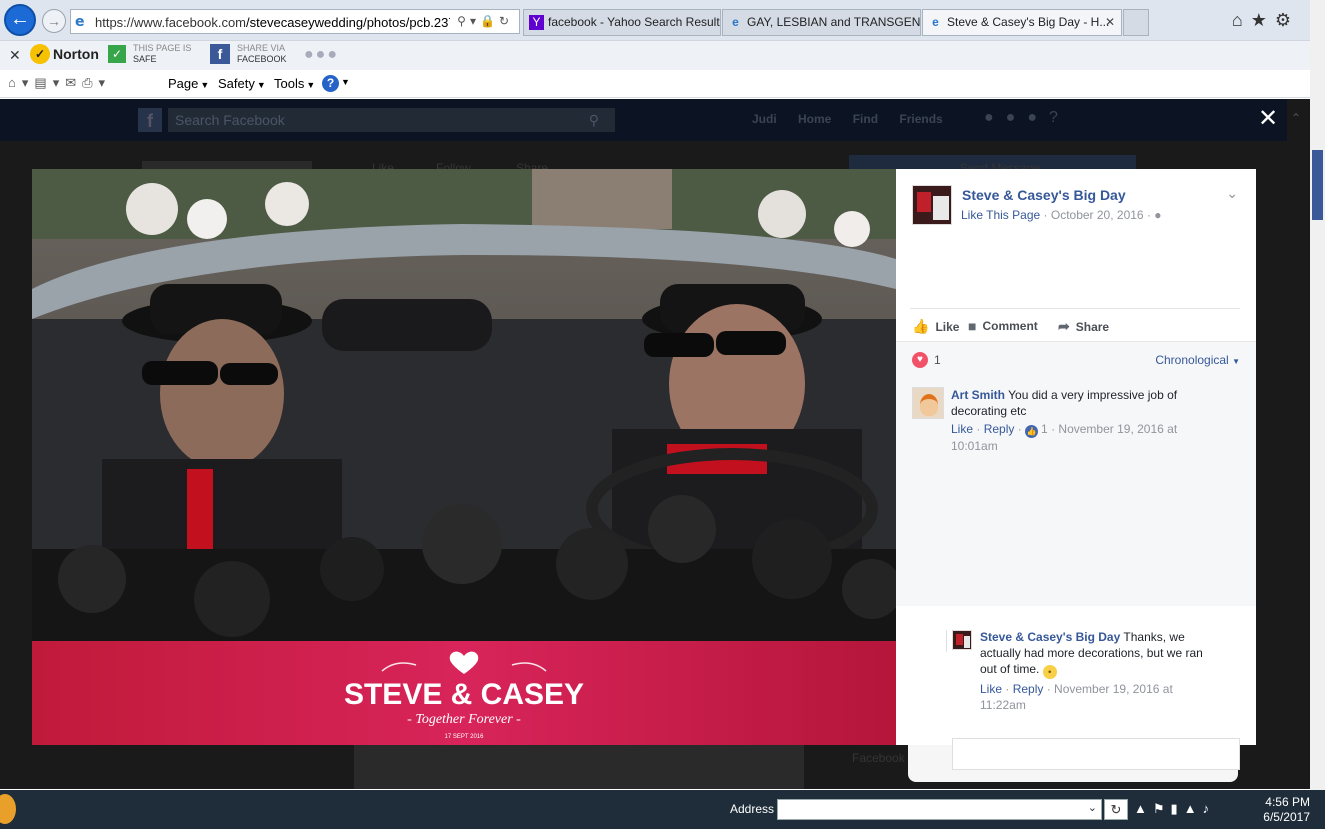 The height and width of the screenshot is (829, 1325). I want to click on mail-icon: ✉, so click(73, 82).